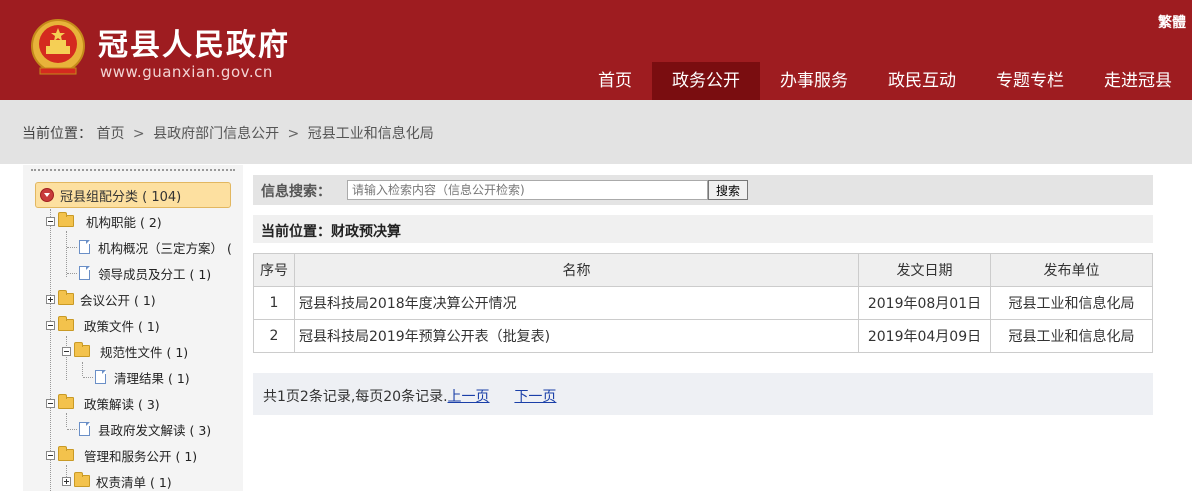 The height and width of the screenshot is (491, 1192). What do you see at coordinates (121, 197) in the screenshot?
I see `tree-root-label: 冠县组配分类 ( 104)` at bounding box center [121, 197].